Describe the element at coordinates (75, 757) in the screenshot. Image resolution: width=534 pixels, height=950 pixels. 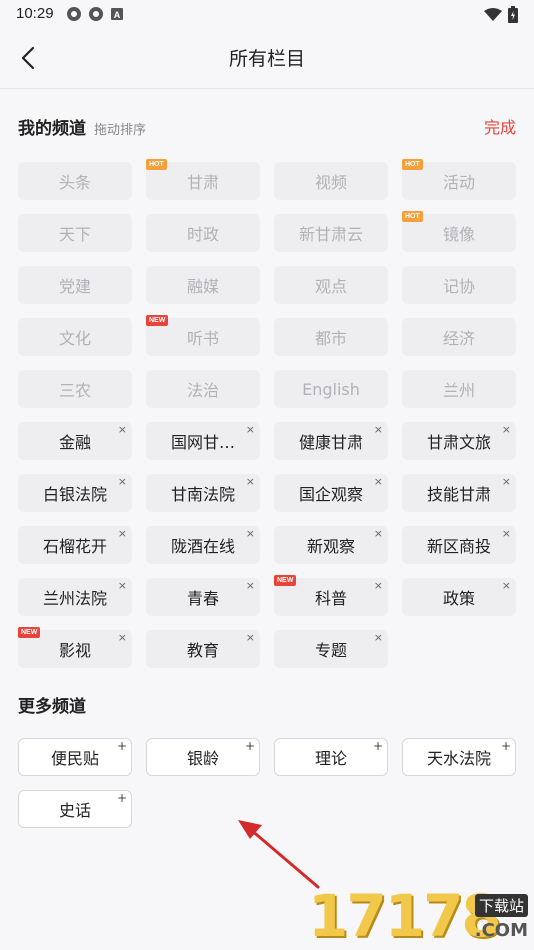
I see `more-channel-tile: 便民贴 +` at that location.